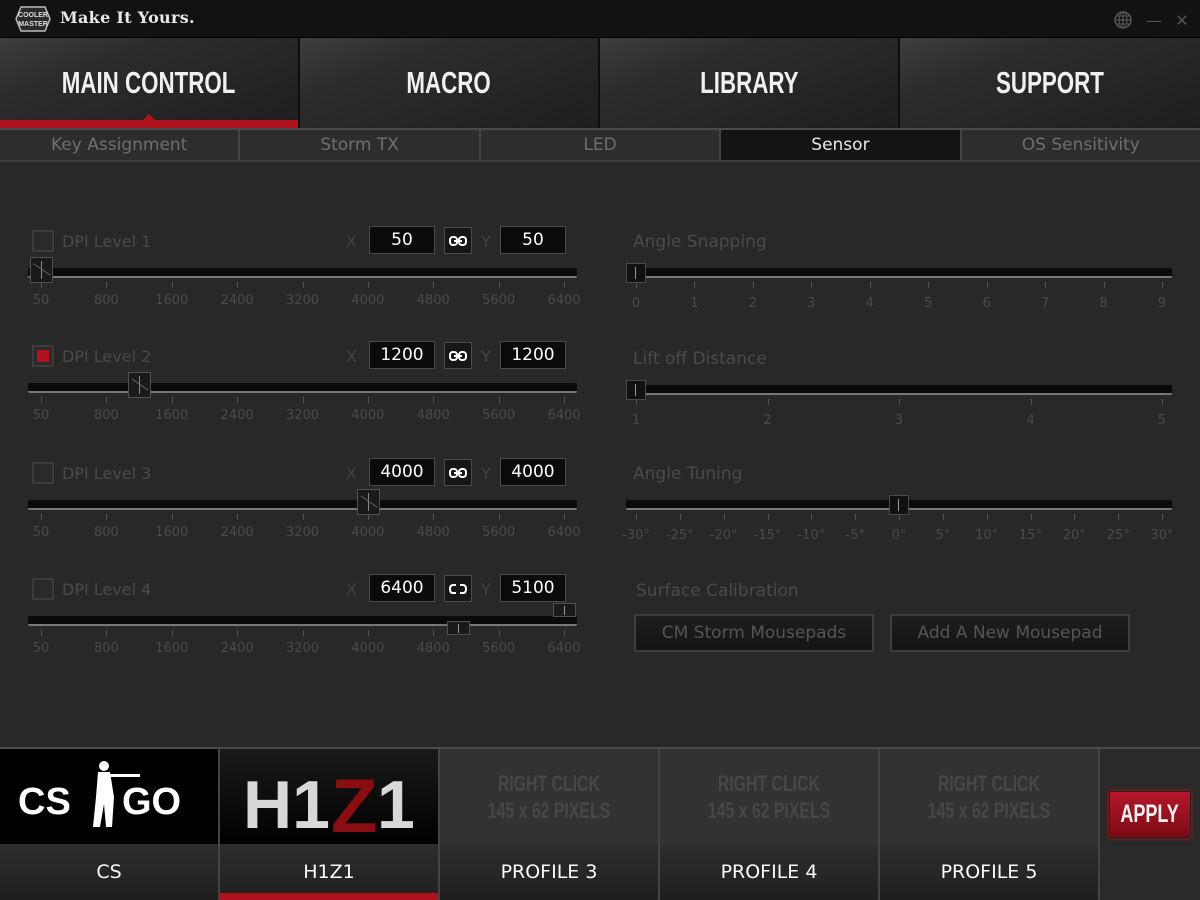 The height and width of the screenshot is (900, 1200). I want to click on tick-label: 800, so click(106, 415).